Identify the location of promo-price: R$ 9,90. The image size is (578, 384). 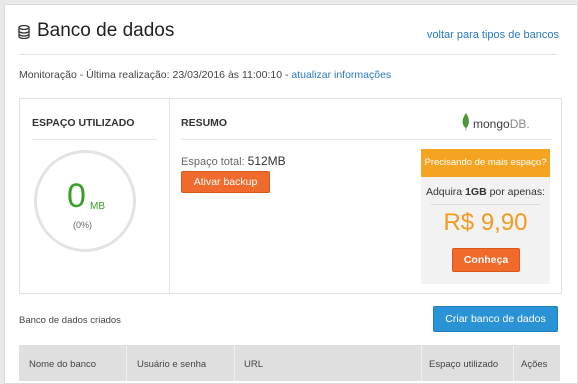
(485, 222).